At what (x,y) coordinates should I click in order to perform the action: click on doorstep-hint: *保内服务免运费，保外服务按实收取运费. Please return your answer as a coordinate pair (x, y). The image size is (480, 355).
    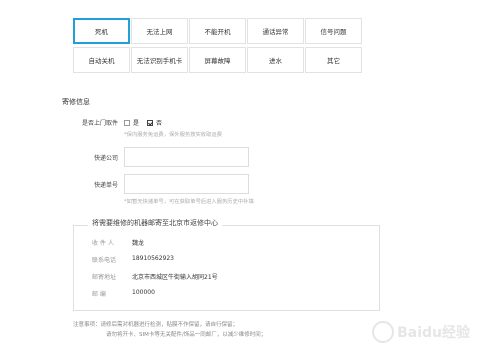
    Looking at the image, I should click on (173, 135).